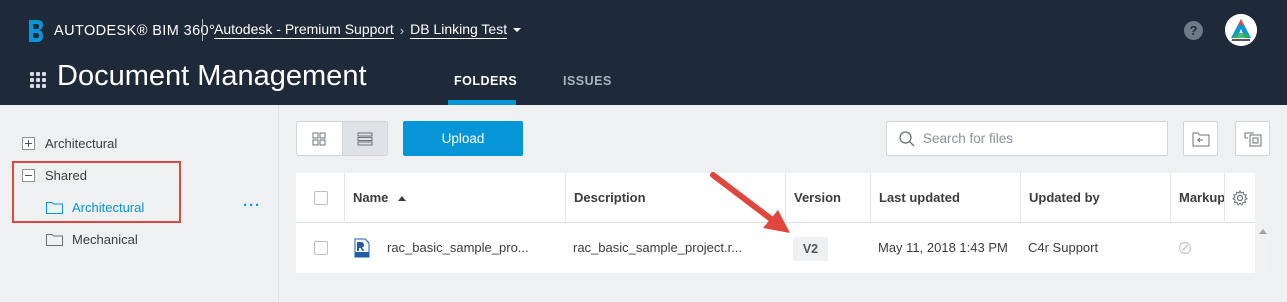  I want to click on grid-view-icon, so click(319, 138).